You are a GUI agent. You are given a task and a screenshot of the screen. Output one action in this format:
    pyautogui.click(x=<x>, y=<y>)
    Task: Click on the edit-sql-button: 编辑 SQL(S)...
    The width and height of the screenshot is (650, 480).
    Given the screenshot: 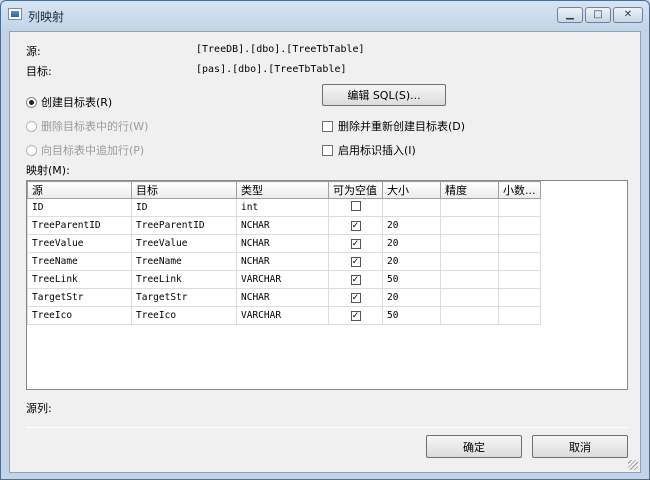 What is the action you would take?
    pyautogui.click(x=384, y=95)
    